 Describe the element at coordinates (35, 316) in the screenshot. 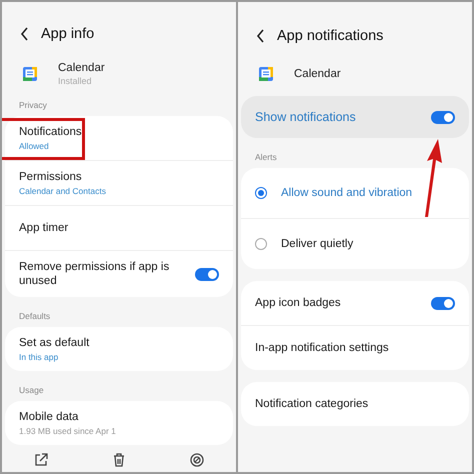

I see `section-header: Defaults` at that location.